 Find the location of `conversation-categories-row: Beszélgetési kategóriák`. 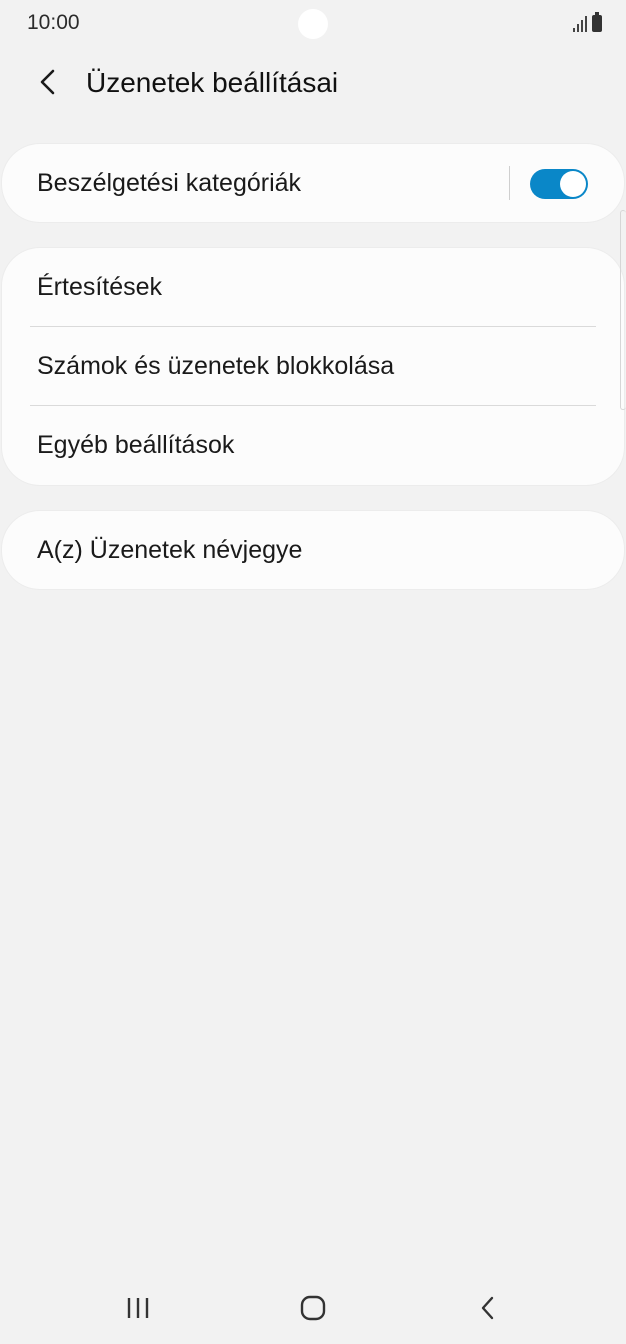

conversation-categories-row: Beszélgetési kategóriák is located at coordinates (313, 183).